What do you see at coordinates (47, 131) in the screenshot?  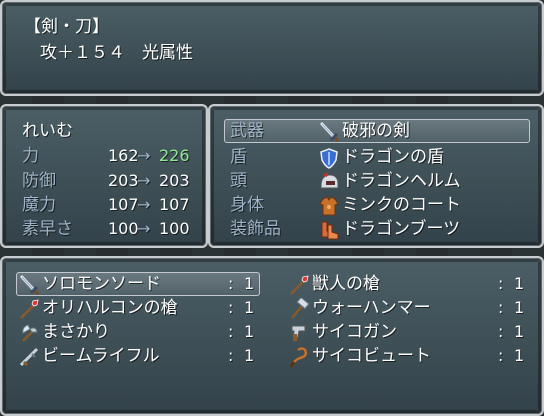 I see `actor-name: れいむ` at bounding box center [47, 131].